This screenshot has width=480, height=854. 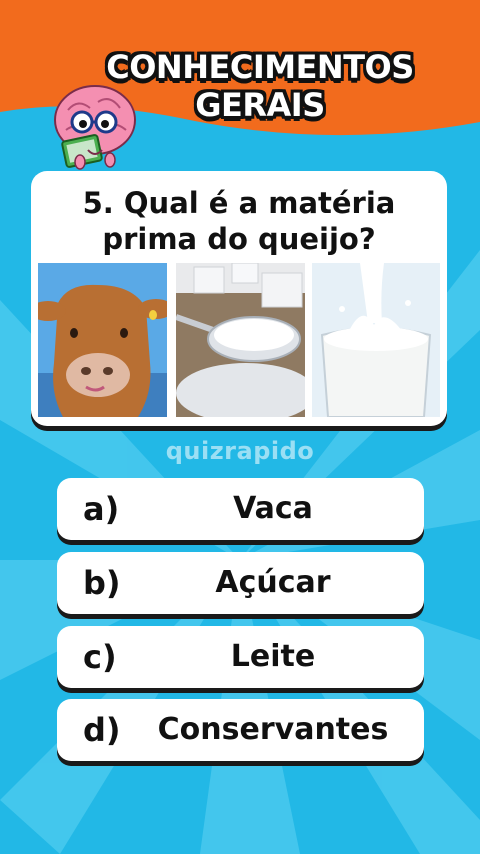 What do you see at coordinates (101, 509) in the screenshot?
I see `option-letter: a)` at bounding box center [101, 509].